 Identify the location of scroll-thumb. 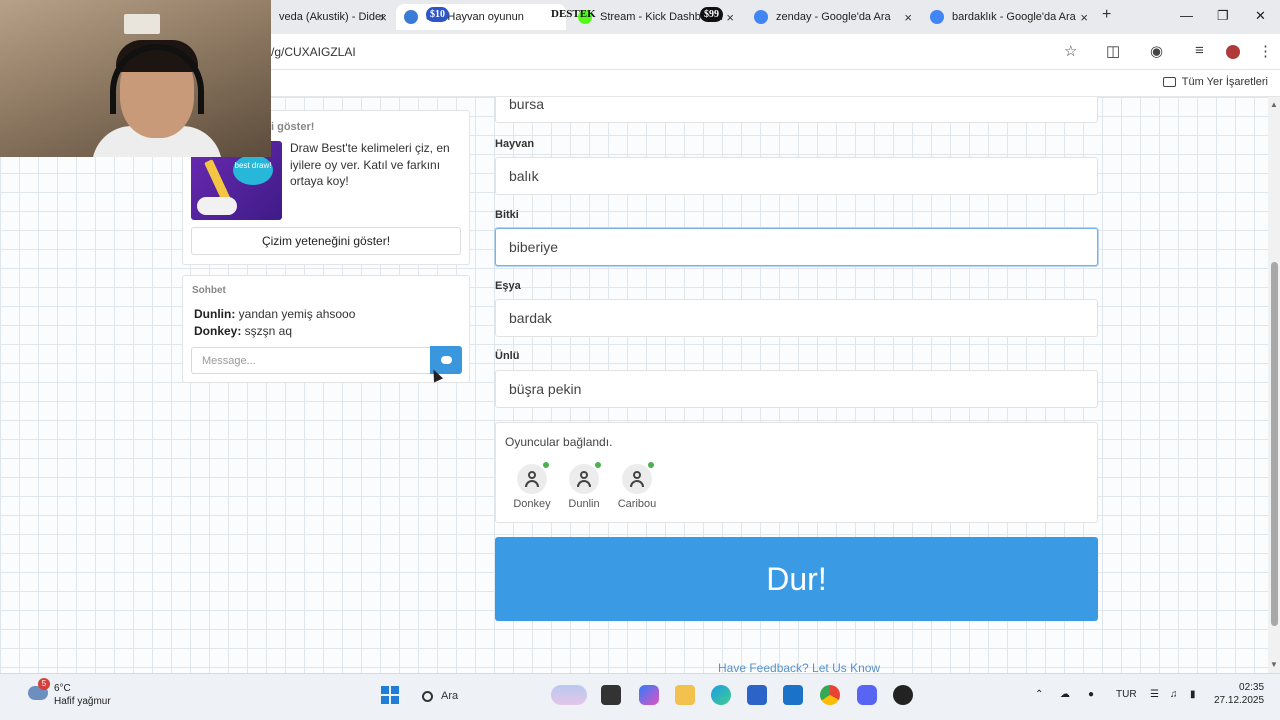
(1274, 444).